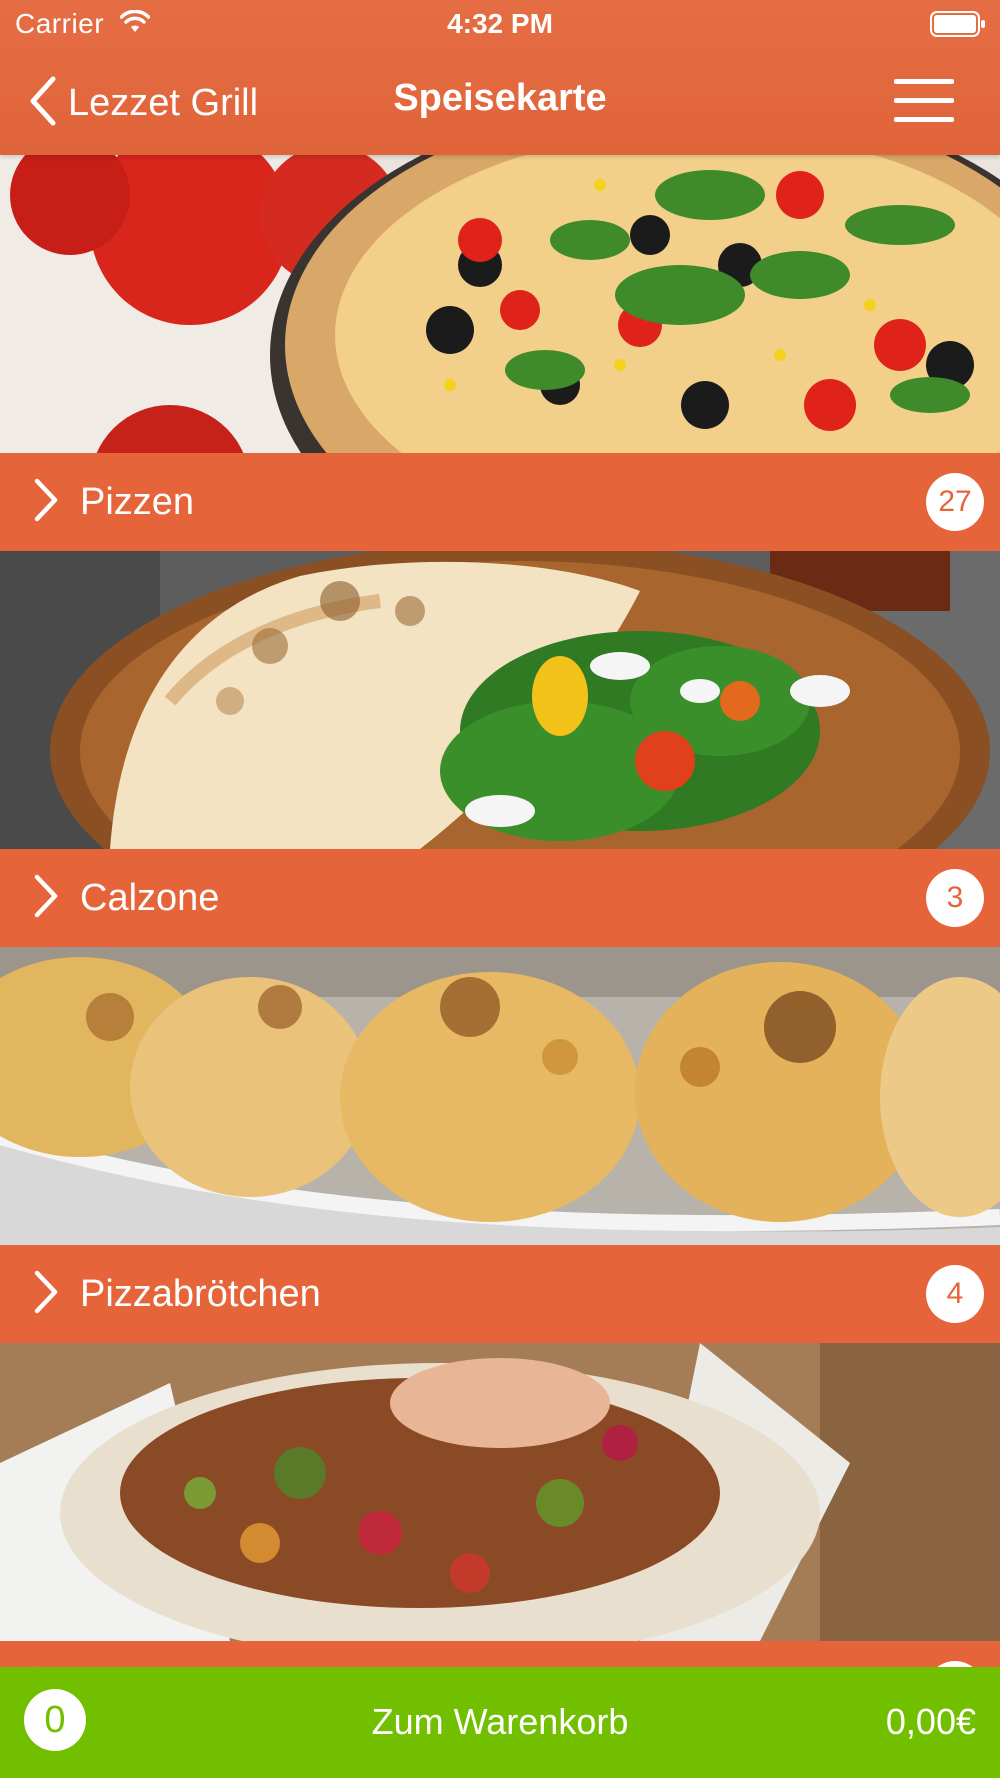 Image resolution: width=1000 pixels, height=1778 pixels. What do you see at coordinates (500, 1294) in the screenshot?
I see `category-bar: Pizzabrötchen 4` at bounding box center [500, 1294].